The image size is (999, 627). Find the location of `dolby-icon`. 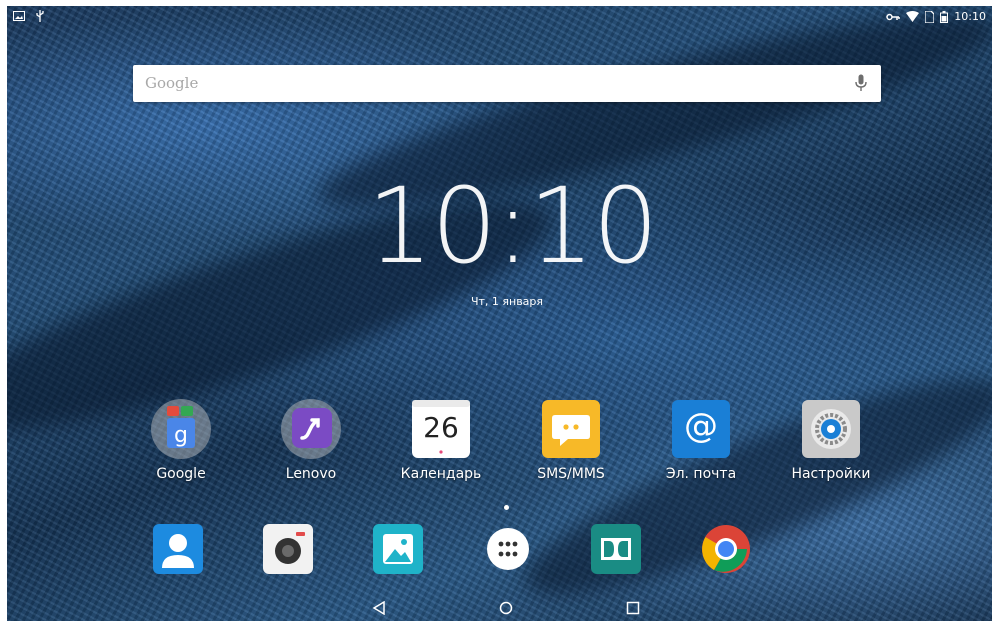

dolby-icon is located at coordinates (616, 549).